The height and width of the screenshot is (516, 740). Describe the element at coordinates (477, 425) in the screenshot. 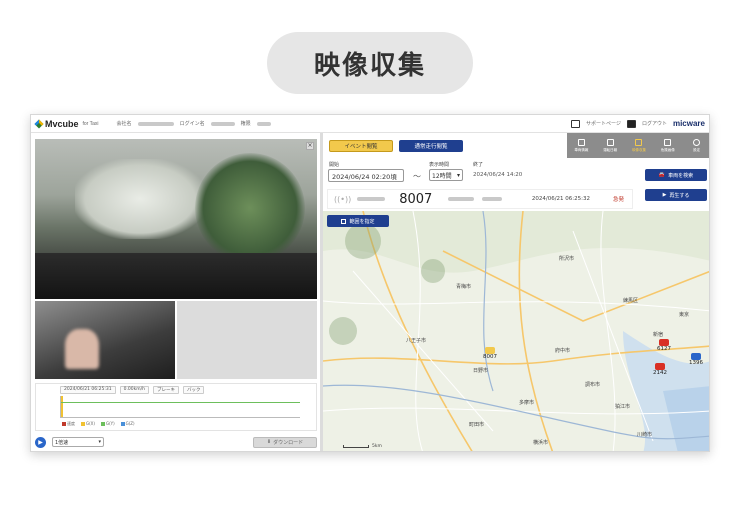

I see `map-place-label: 町田市` at that location.